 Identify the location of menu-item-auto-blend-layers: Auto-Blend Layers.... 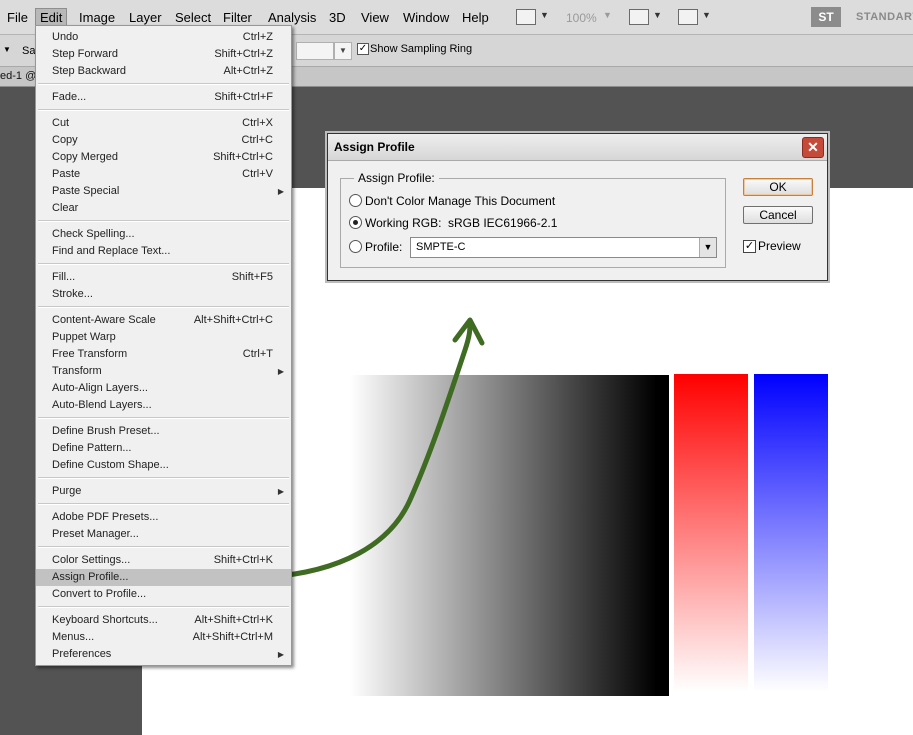
(163, 405).